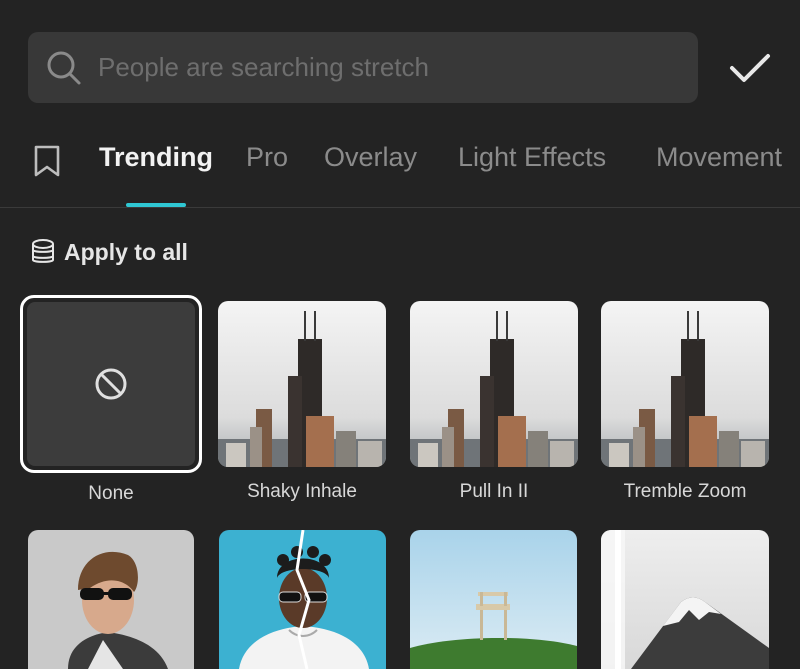 Image resolution: width=800 pixels, height=669 pixels. What do you see at coordinates (156, 157) in the screenshot?
I see `tab-trending: Trending` at bounding box center [156, 157].